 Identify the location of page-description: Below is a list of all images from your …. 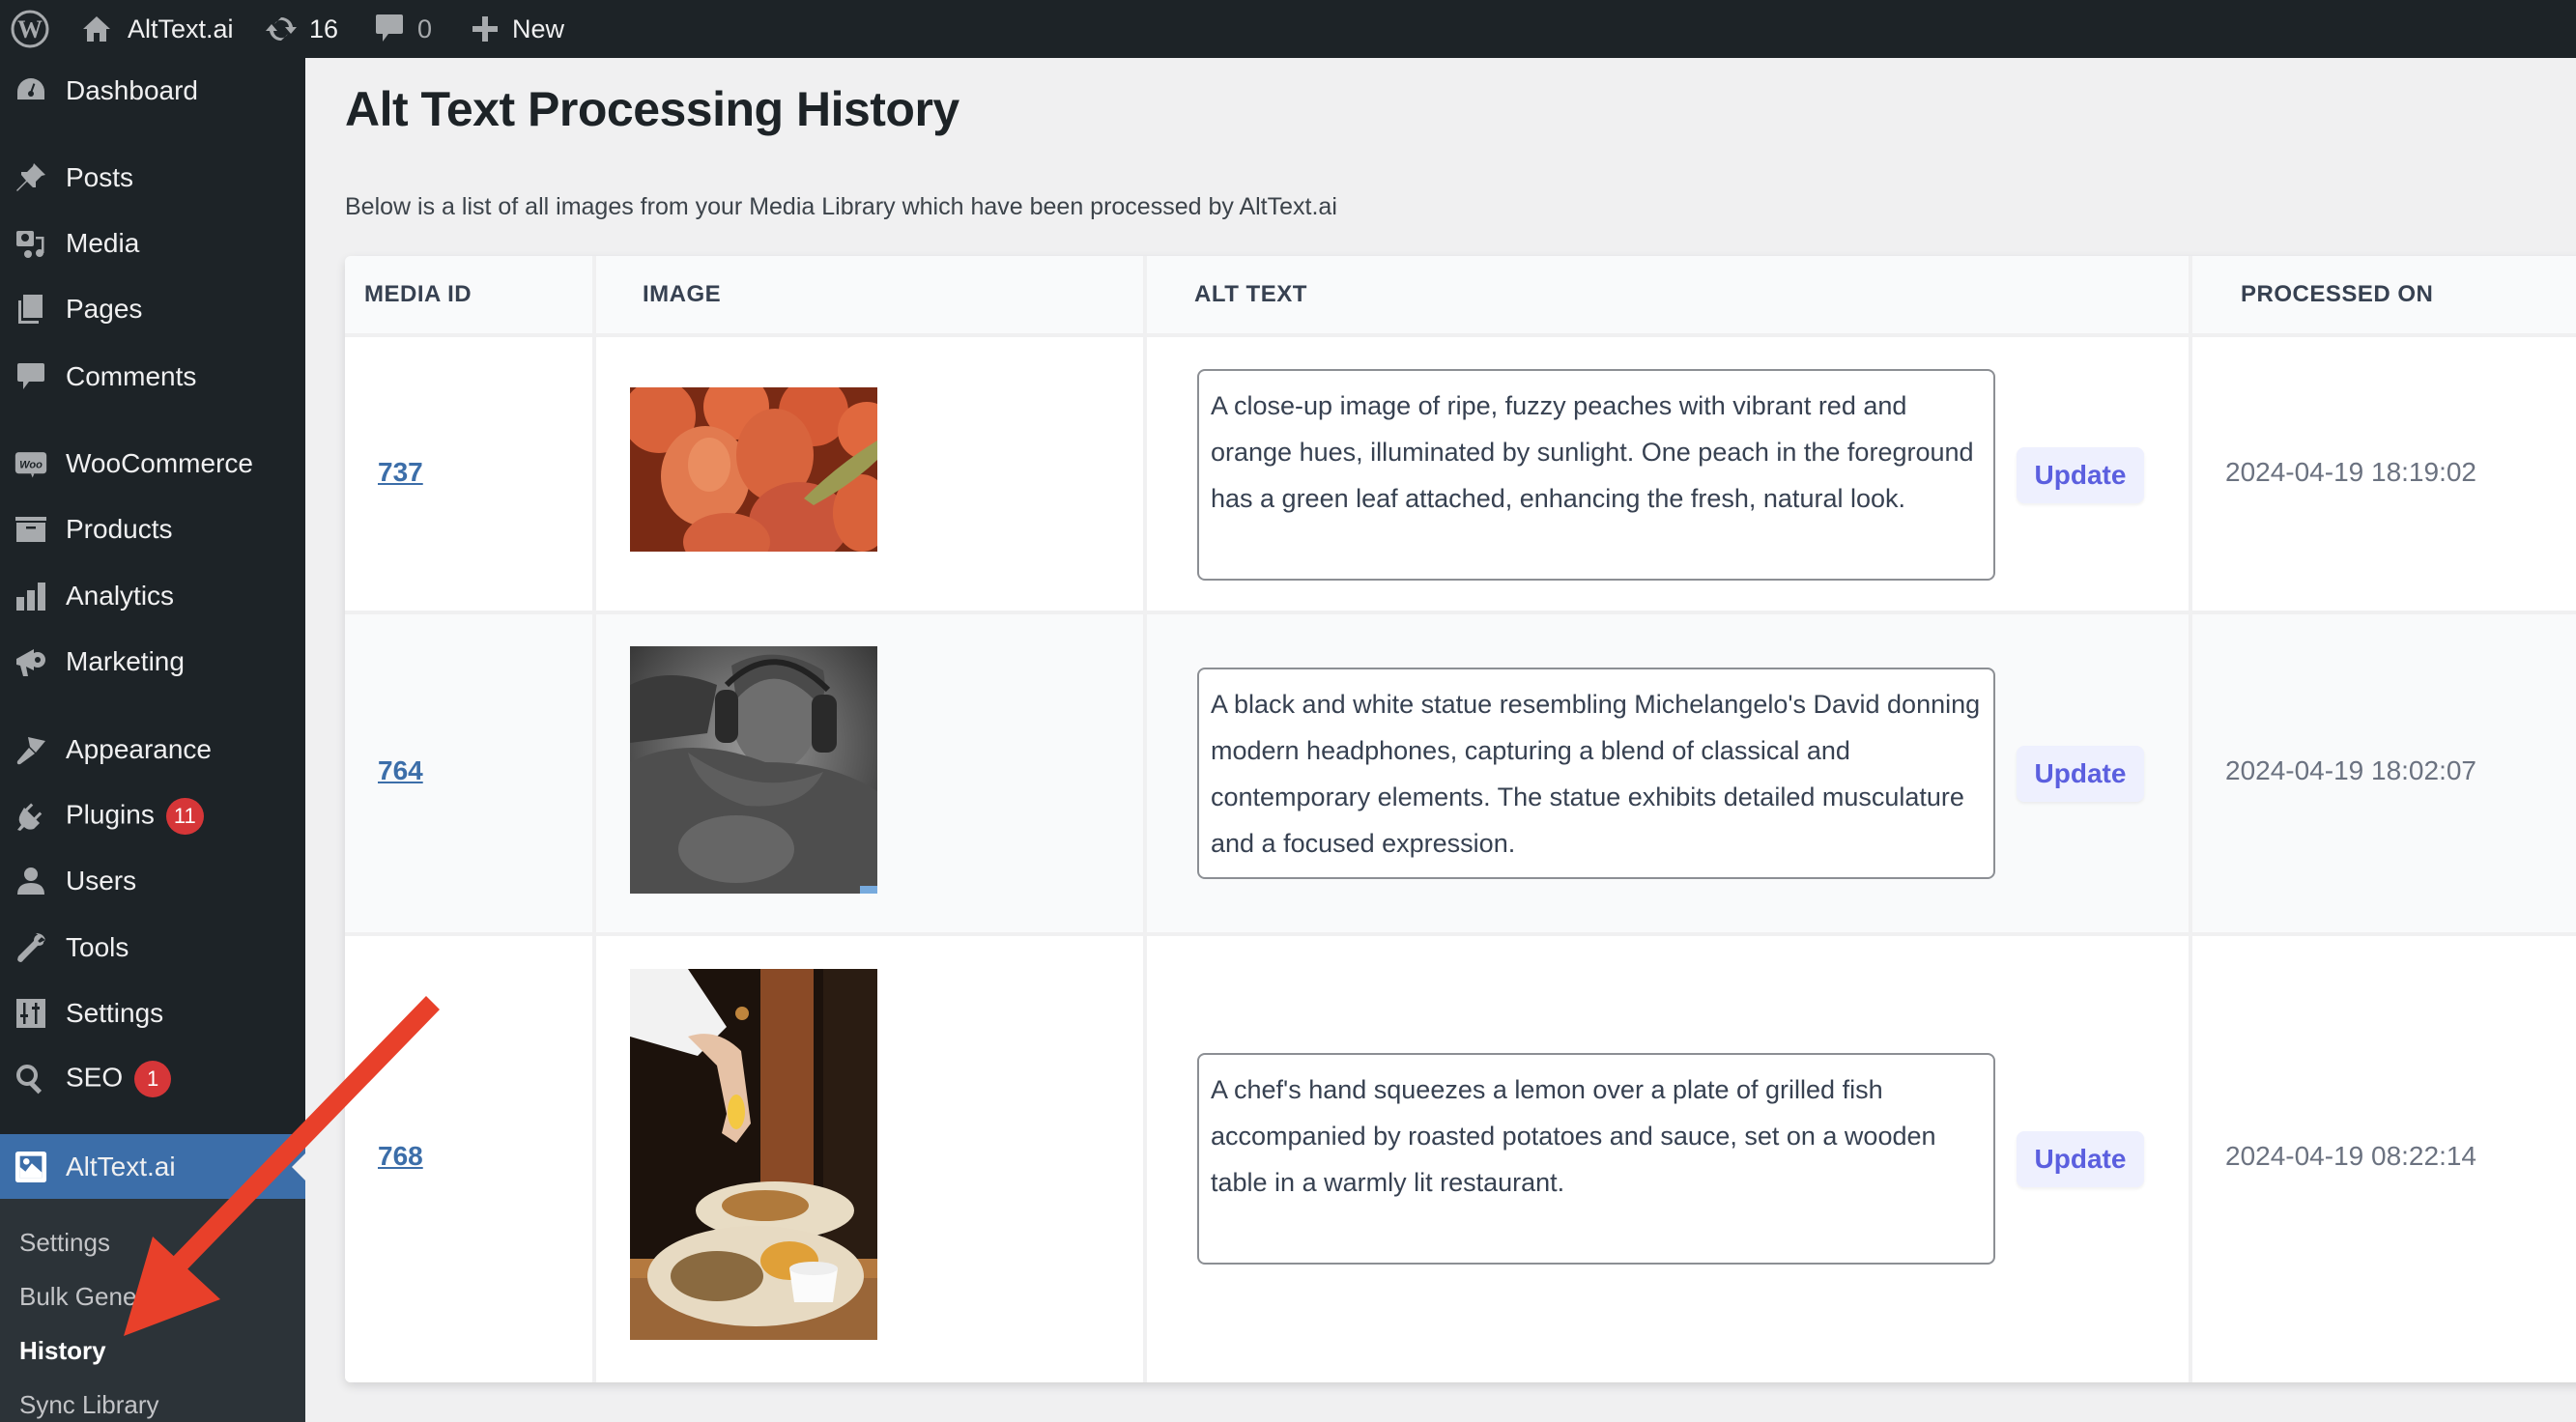
(841, 207).